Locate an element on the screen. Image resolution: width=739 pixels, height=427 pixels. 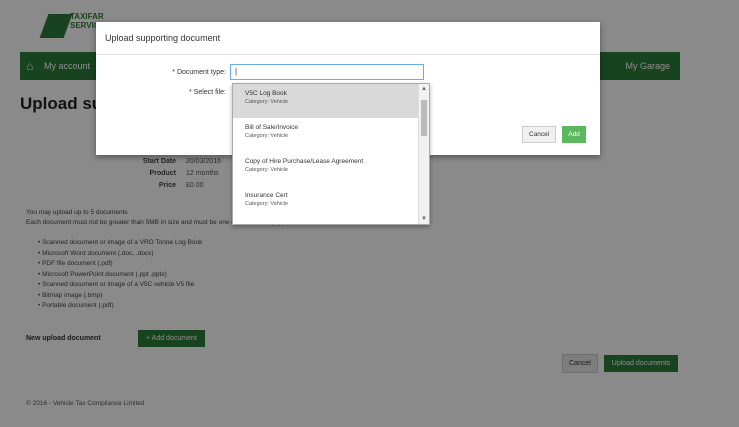
modal-cancel-button: Cancel is located at coordinates (539, 134).